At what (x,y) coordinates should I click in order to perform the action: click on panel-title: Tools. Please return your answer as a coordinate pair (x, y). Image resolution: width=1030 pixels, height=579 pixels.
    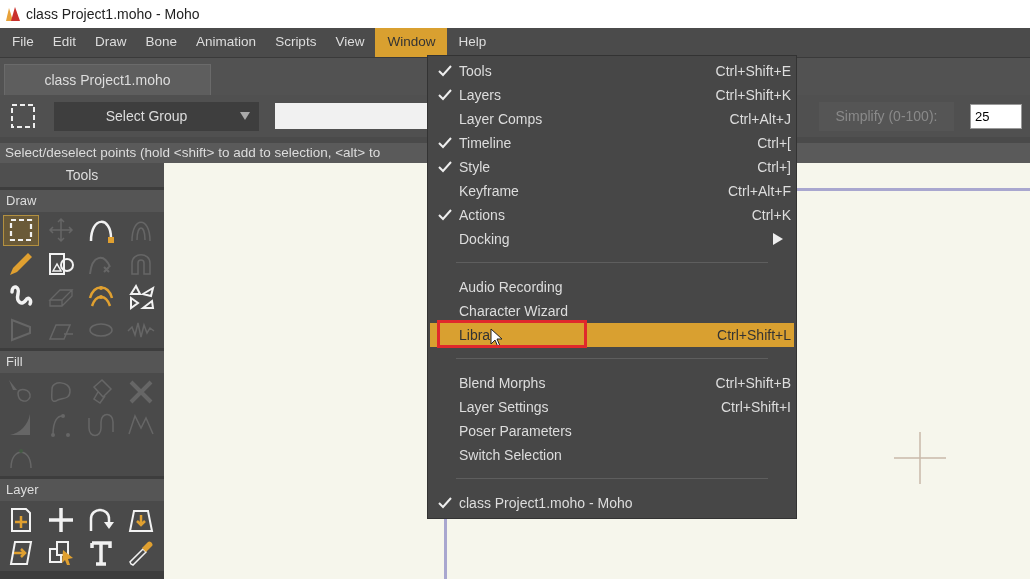
    Looking at the image, I should click on (82, 175).